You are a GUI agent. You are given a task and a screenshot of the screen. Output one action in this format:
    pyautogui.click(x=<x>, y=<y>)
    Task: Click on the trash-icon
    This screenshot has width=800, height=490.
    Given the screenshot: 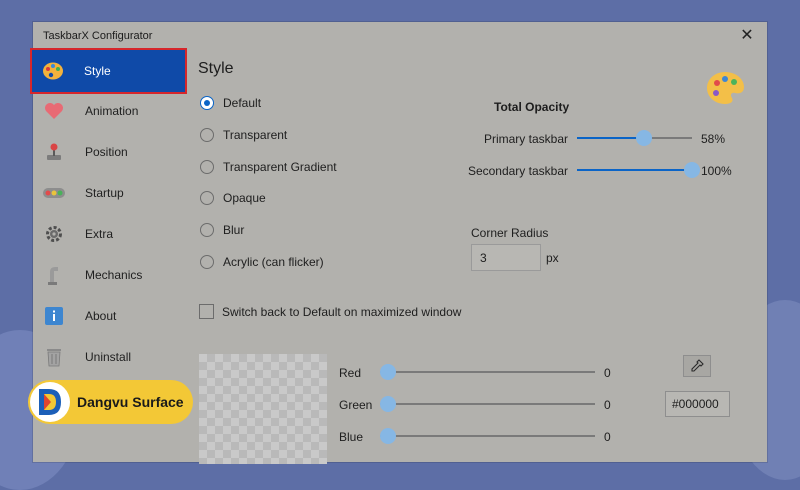 What is the action you would take?
    pyautogui.click(x=54, y=357)
    